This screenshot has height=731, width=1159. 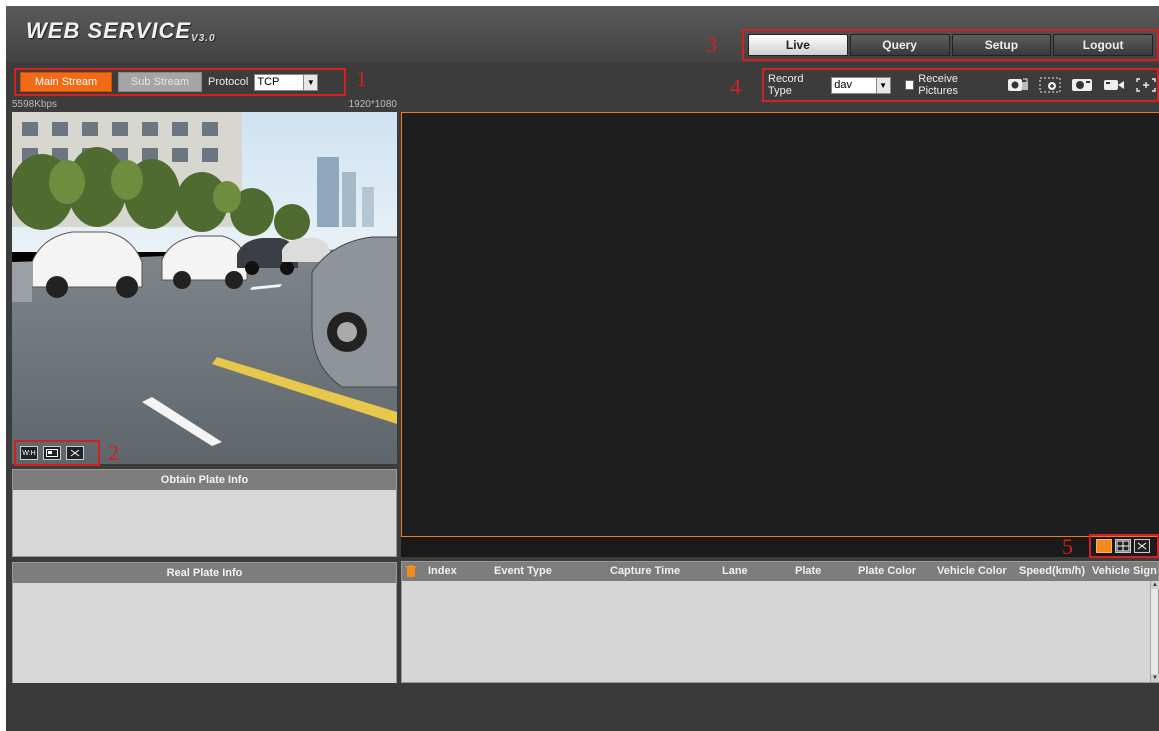 What do you see at coordinates (861, 85) in the screenshot?
I see `record-type-select: dav ▼` at bounding box center [861, 85].